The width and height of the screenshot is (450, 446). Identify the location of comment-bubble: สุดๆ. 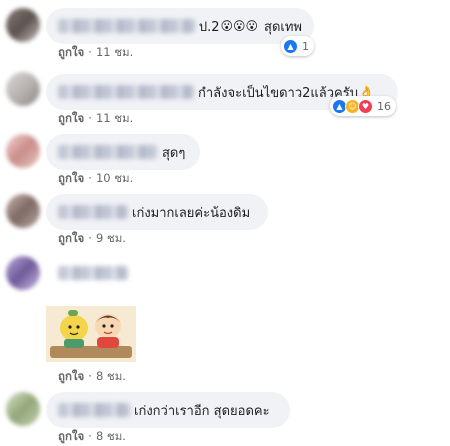
(123, 152).